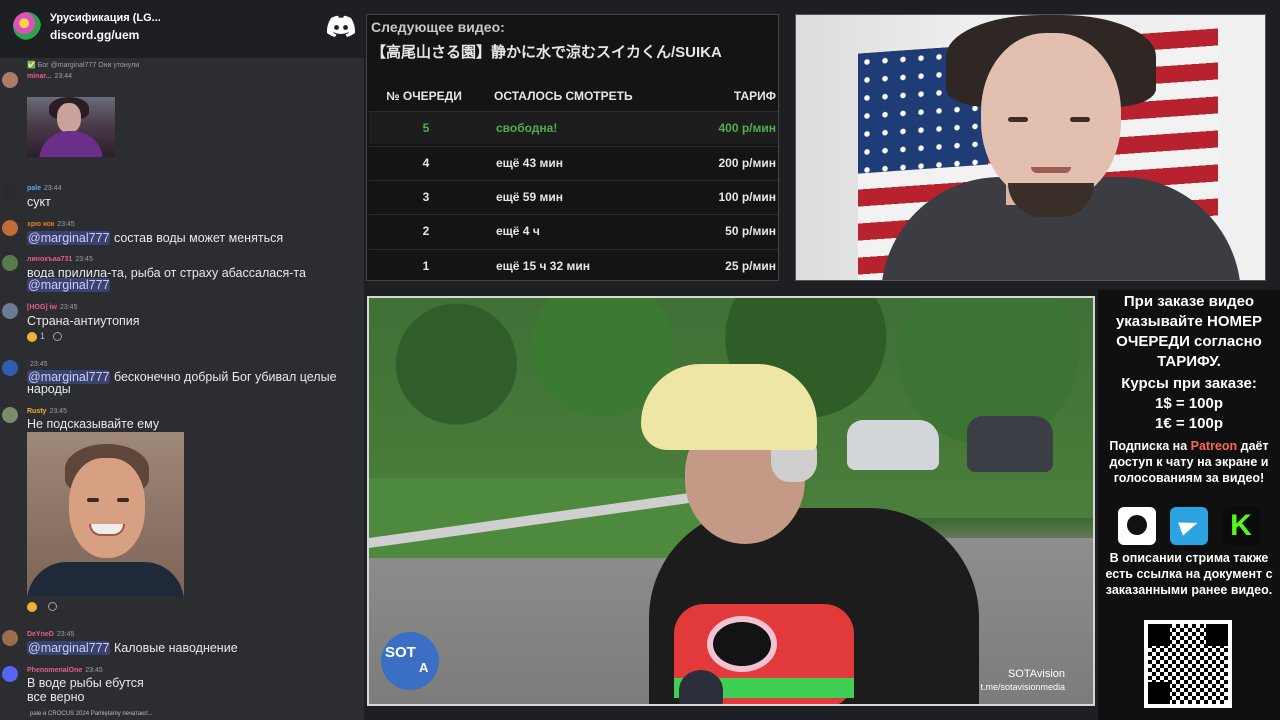 The width and height of the screenshot is (1280, 720). I want to click on reaction-bar: 1, so click(45, 336).